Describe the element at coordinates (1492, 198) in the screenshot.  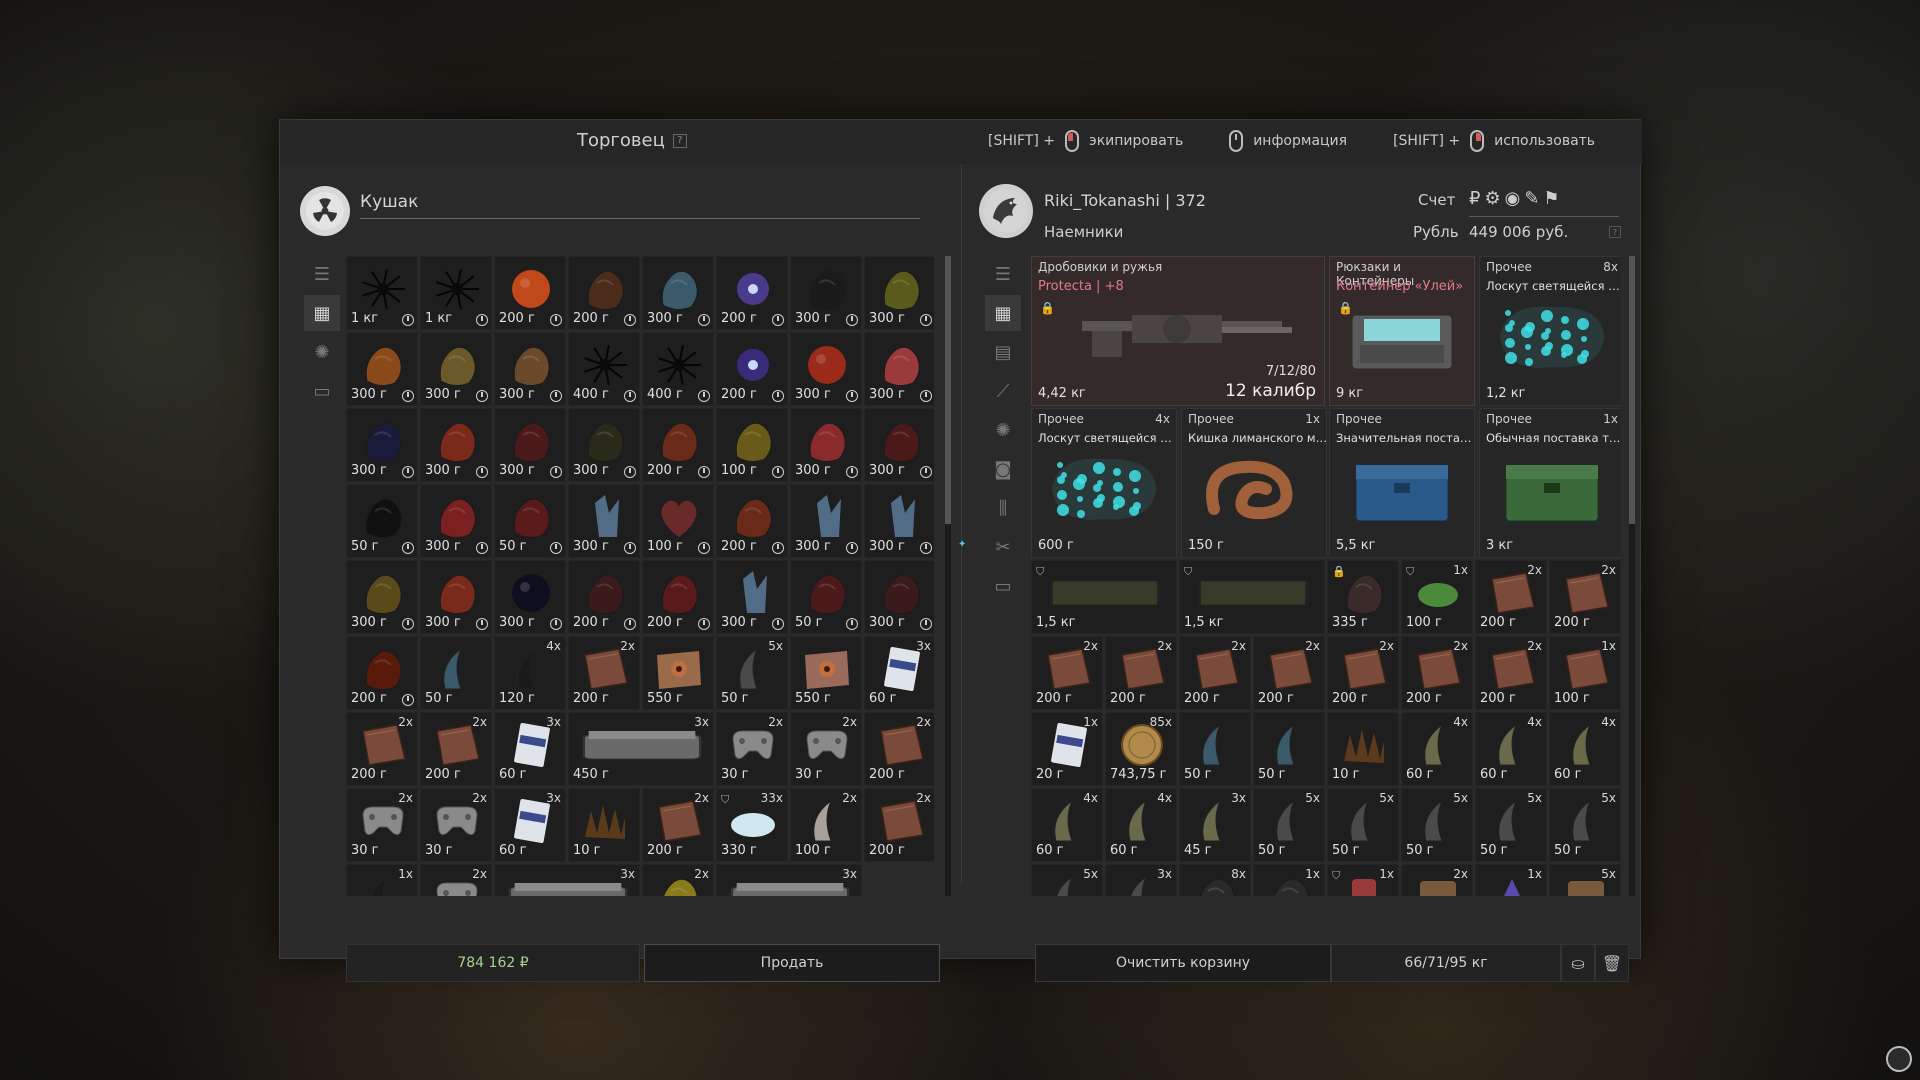
I see `currency-icon-1: ⚙` at that location.